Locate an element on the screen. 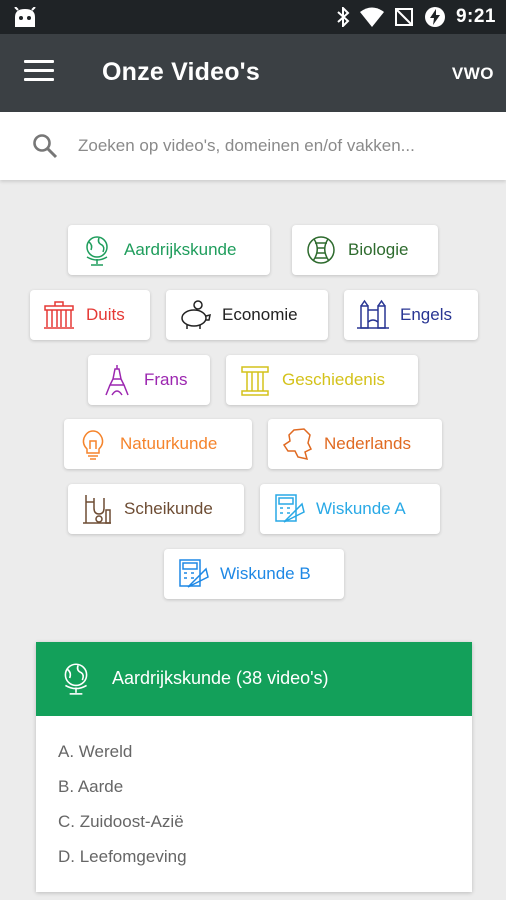  piggy-bank-icon is located at coordinates (196, 314).